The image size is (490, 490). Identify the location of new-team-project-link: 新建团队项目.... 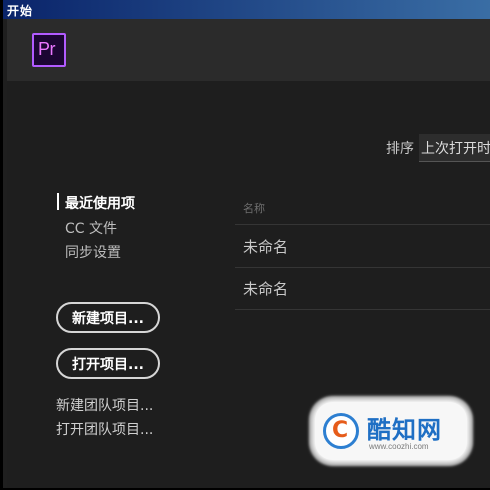
(104, 405).